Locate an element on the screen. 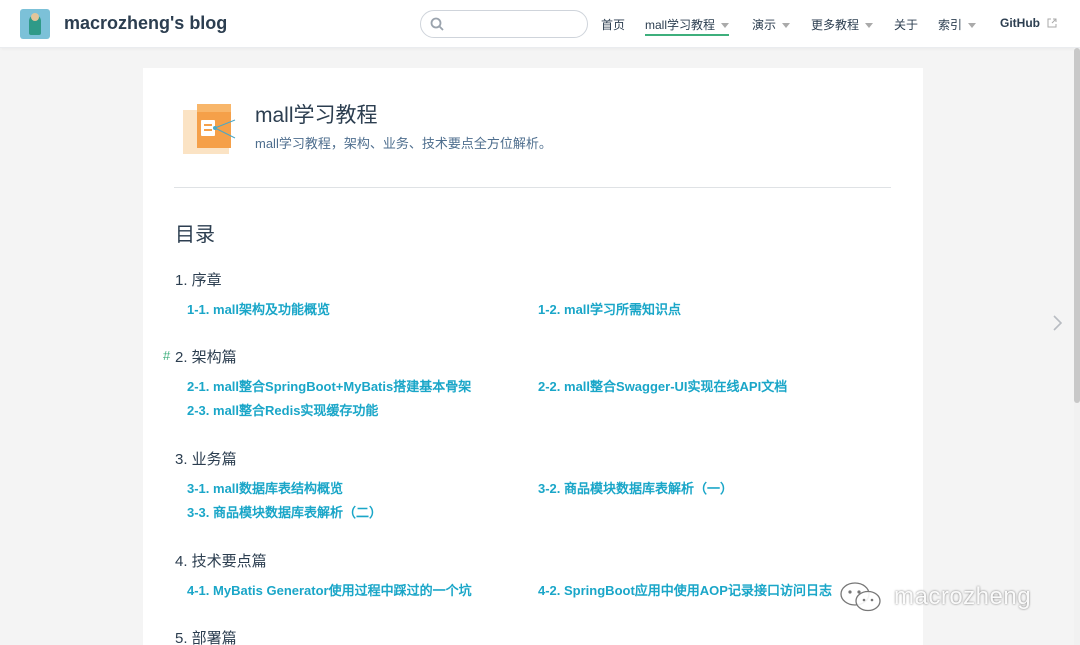 The image size is (1080, 645). section-title-architecture: 2. 架构篇 is located at coordinates (206, 357).